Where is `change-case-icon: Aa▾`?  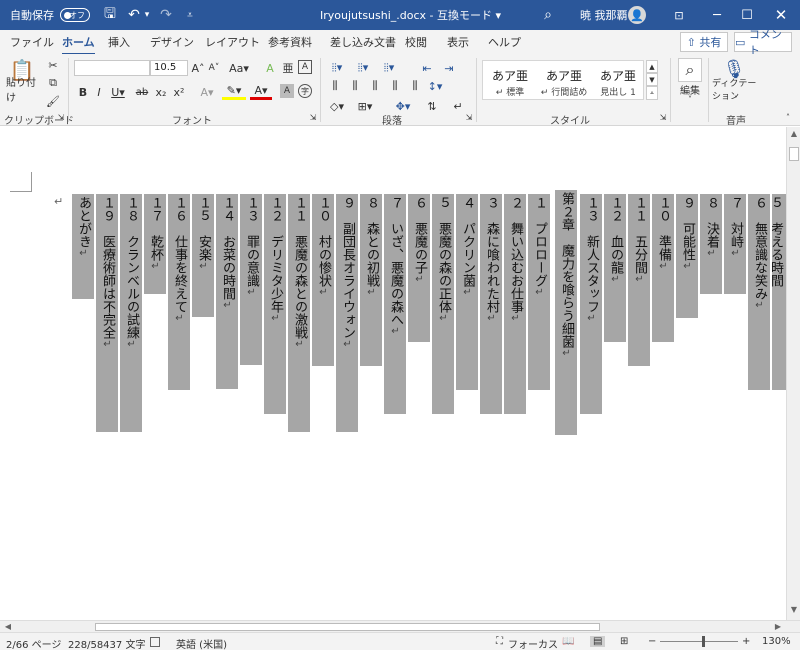
change-case-icon: Aa▾ is located at coordinates (239, 68).